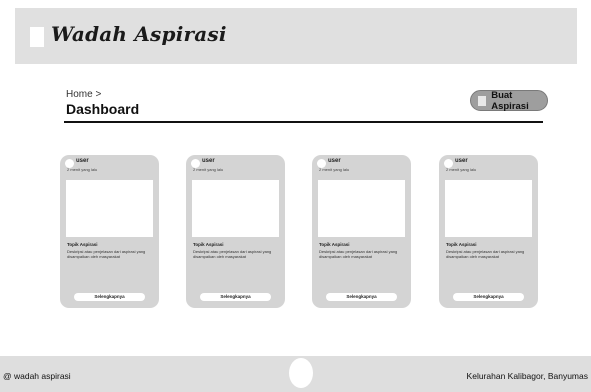  What do you see at coordinates (296, 36) in the screenshot?
I see `app-header: Wadah Aspirasi` at bounding box center [296, 36].